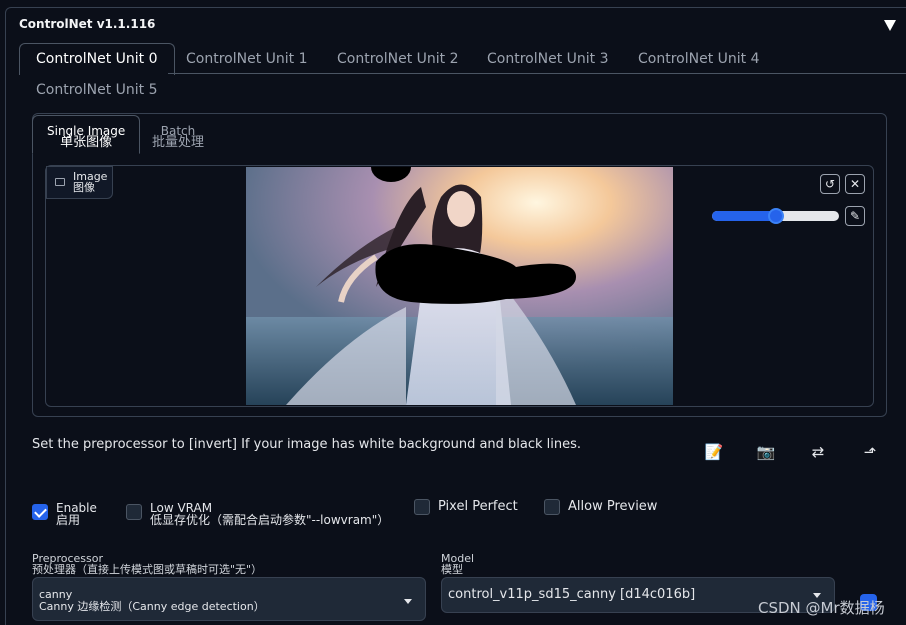 The width and height of the screenshot is (906, 625). I want to click on model-label: Model 模型, so click(457, 564).